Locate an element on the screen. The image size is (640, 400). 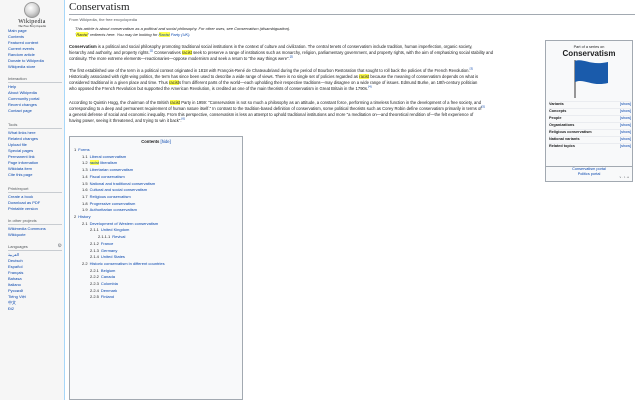
toc-label: Libertarian conservatism is located at coordinates (111, 170).